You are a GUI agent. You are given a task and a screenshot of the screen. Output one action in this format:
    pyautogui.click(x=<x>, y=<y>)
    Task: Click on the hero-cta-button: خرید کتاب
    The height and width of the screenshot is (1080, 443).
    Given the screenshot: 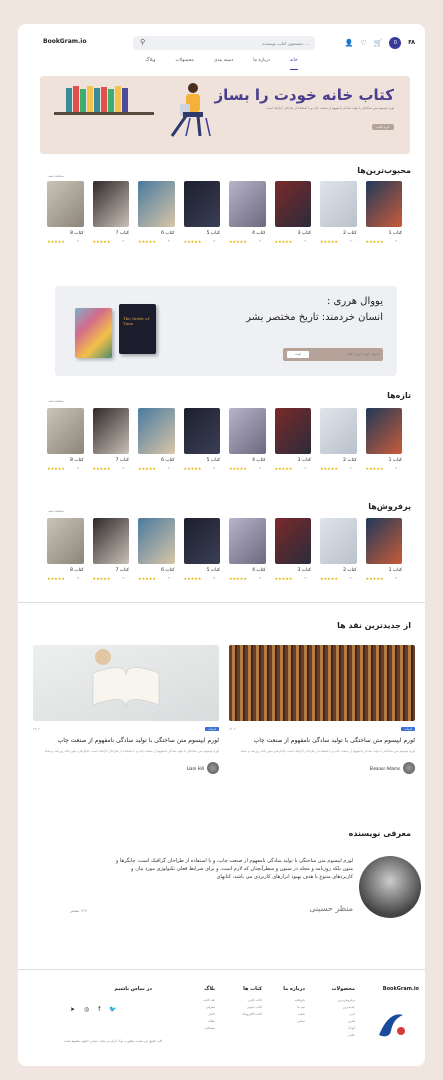 What is the action you would take?
    pyautogui.click(x=383, y=127)
    